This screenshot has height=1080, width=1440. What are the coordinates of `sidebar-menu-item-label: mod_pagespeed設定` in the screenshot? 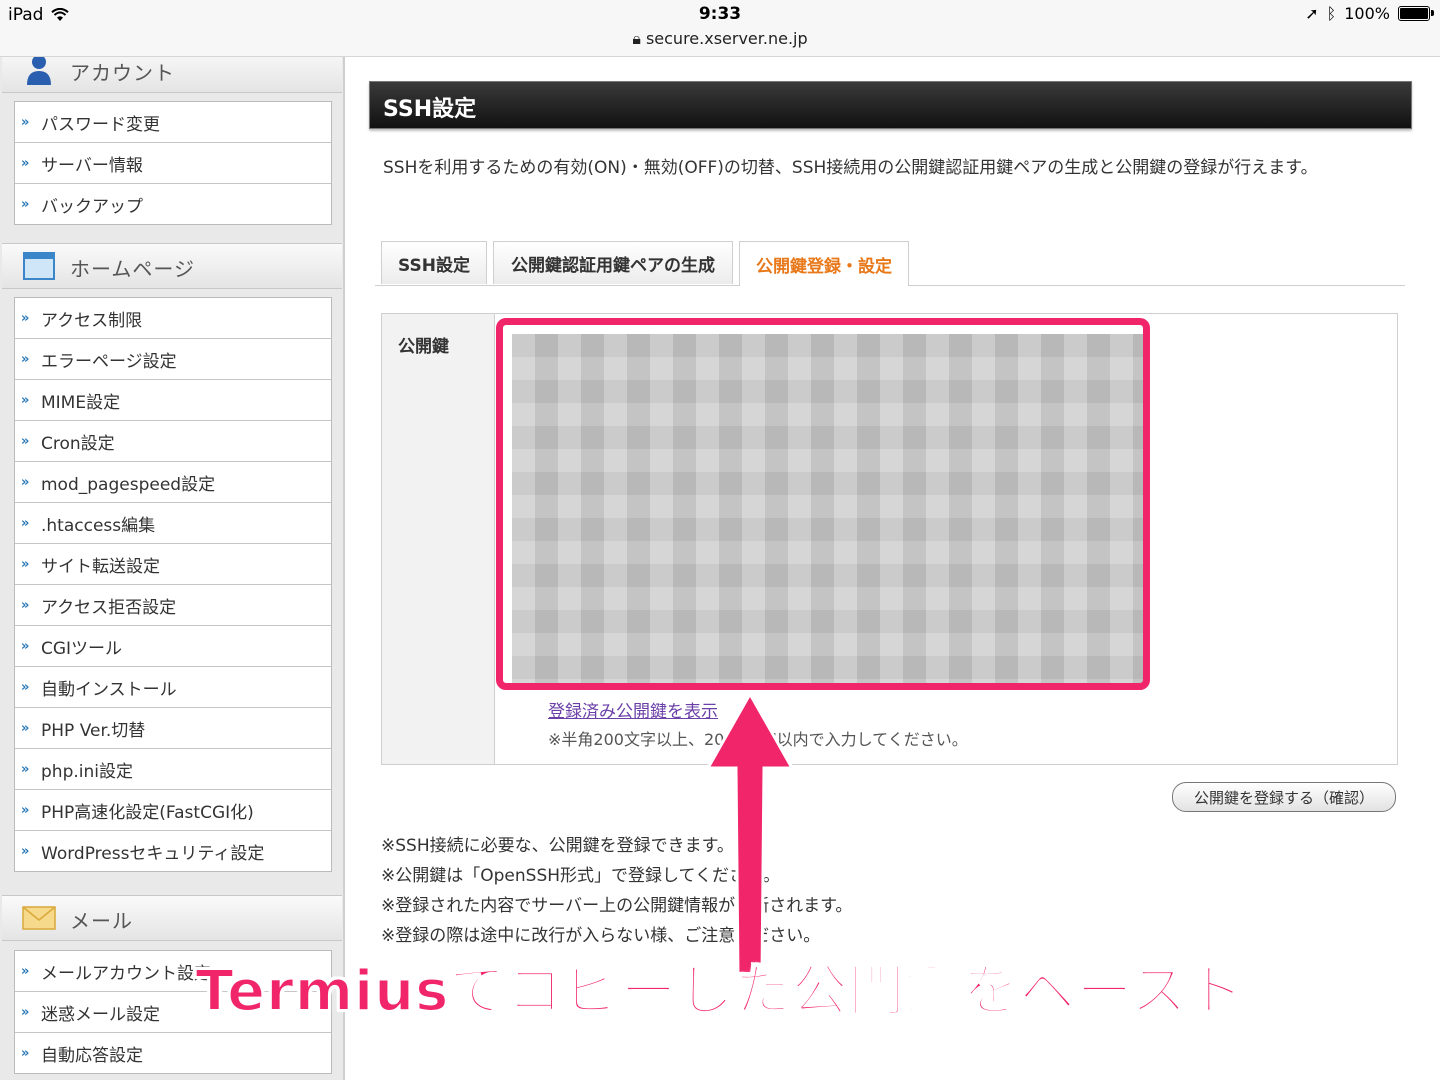 It's located at (128, 484).